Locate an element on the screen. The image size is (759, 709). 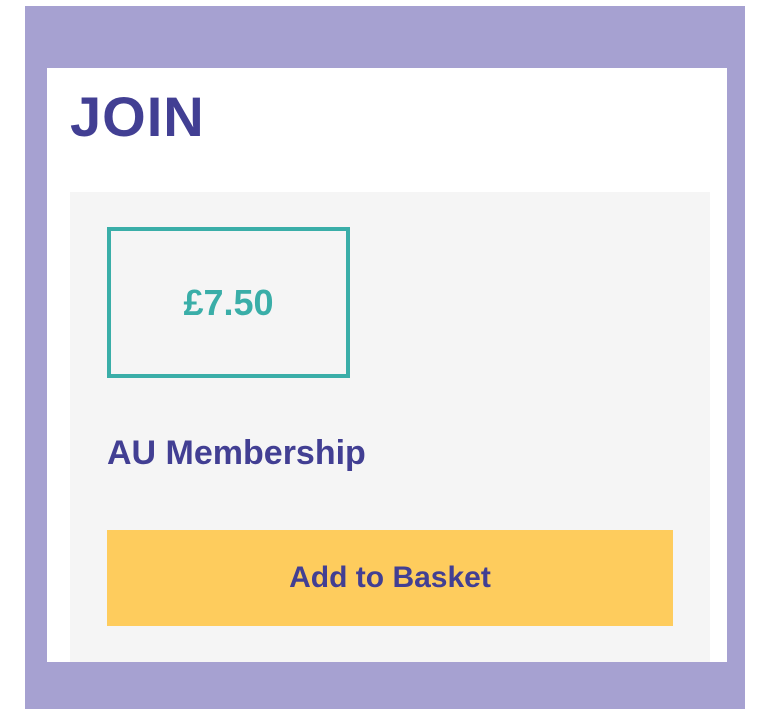
price-value: £7.50 is located at coordinates (228, 302).